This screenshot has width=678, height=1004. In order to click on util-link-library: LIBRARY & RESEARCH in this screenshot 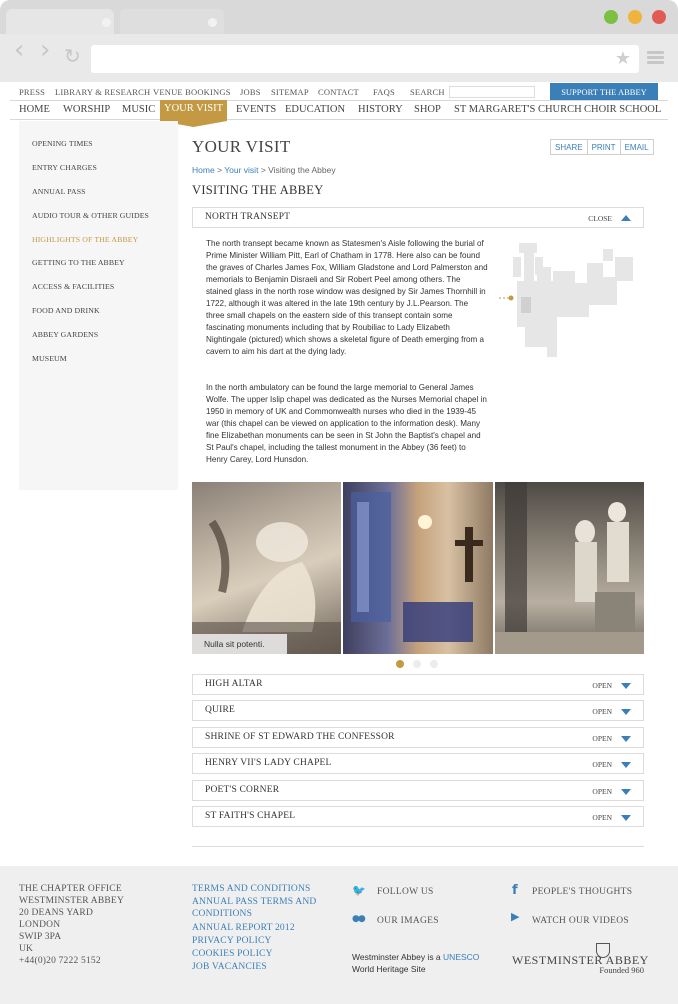, I will do `click(102, 92)`.